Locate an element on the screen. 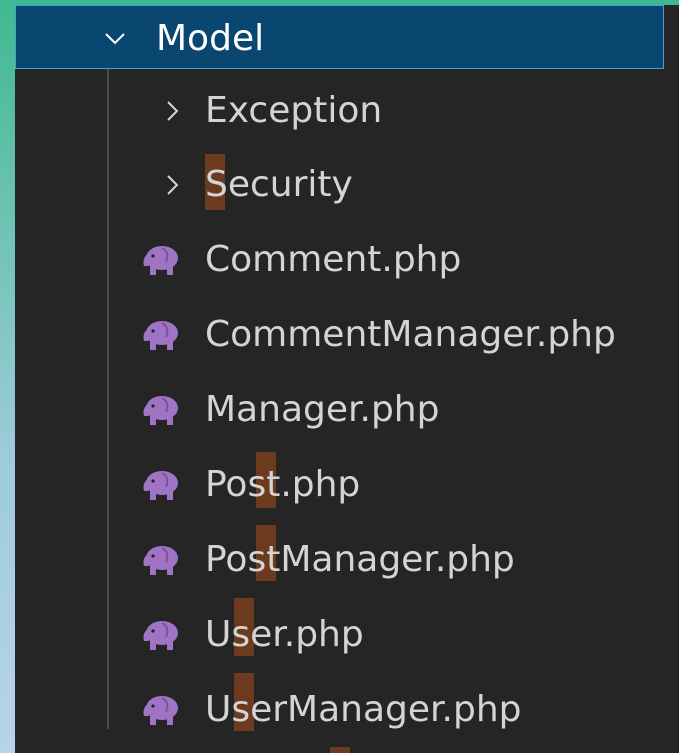 Image resolution: width=679 pixels, height=753 pixels. file-label: CommentManager.php is located at coordinates (410, 334).